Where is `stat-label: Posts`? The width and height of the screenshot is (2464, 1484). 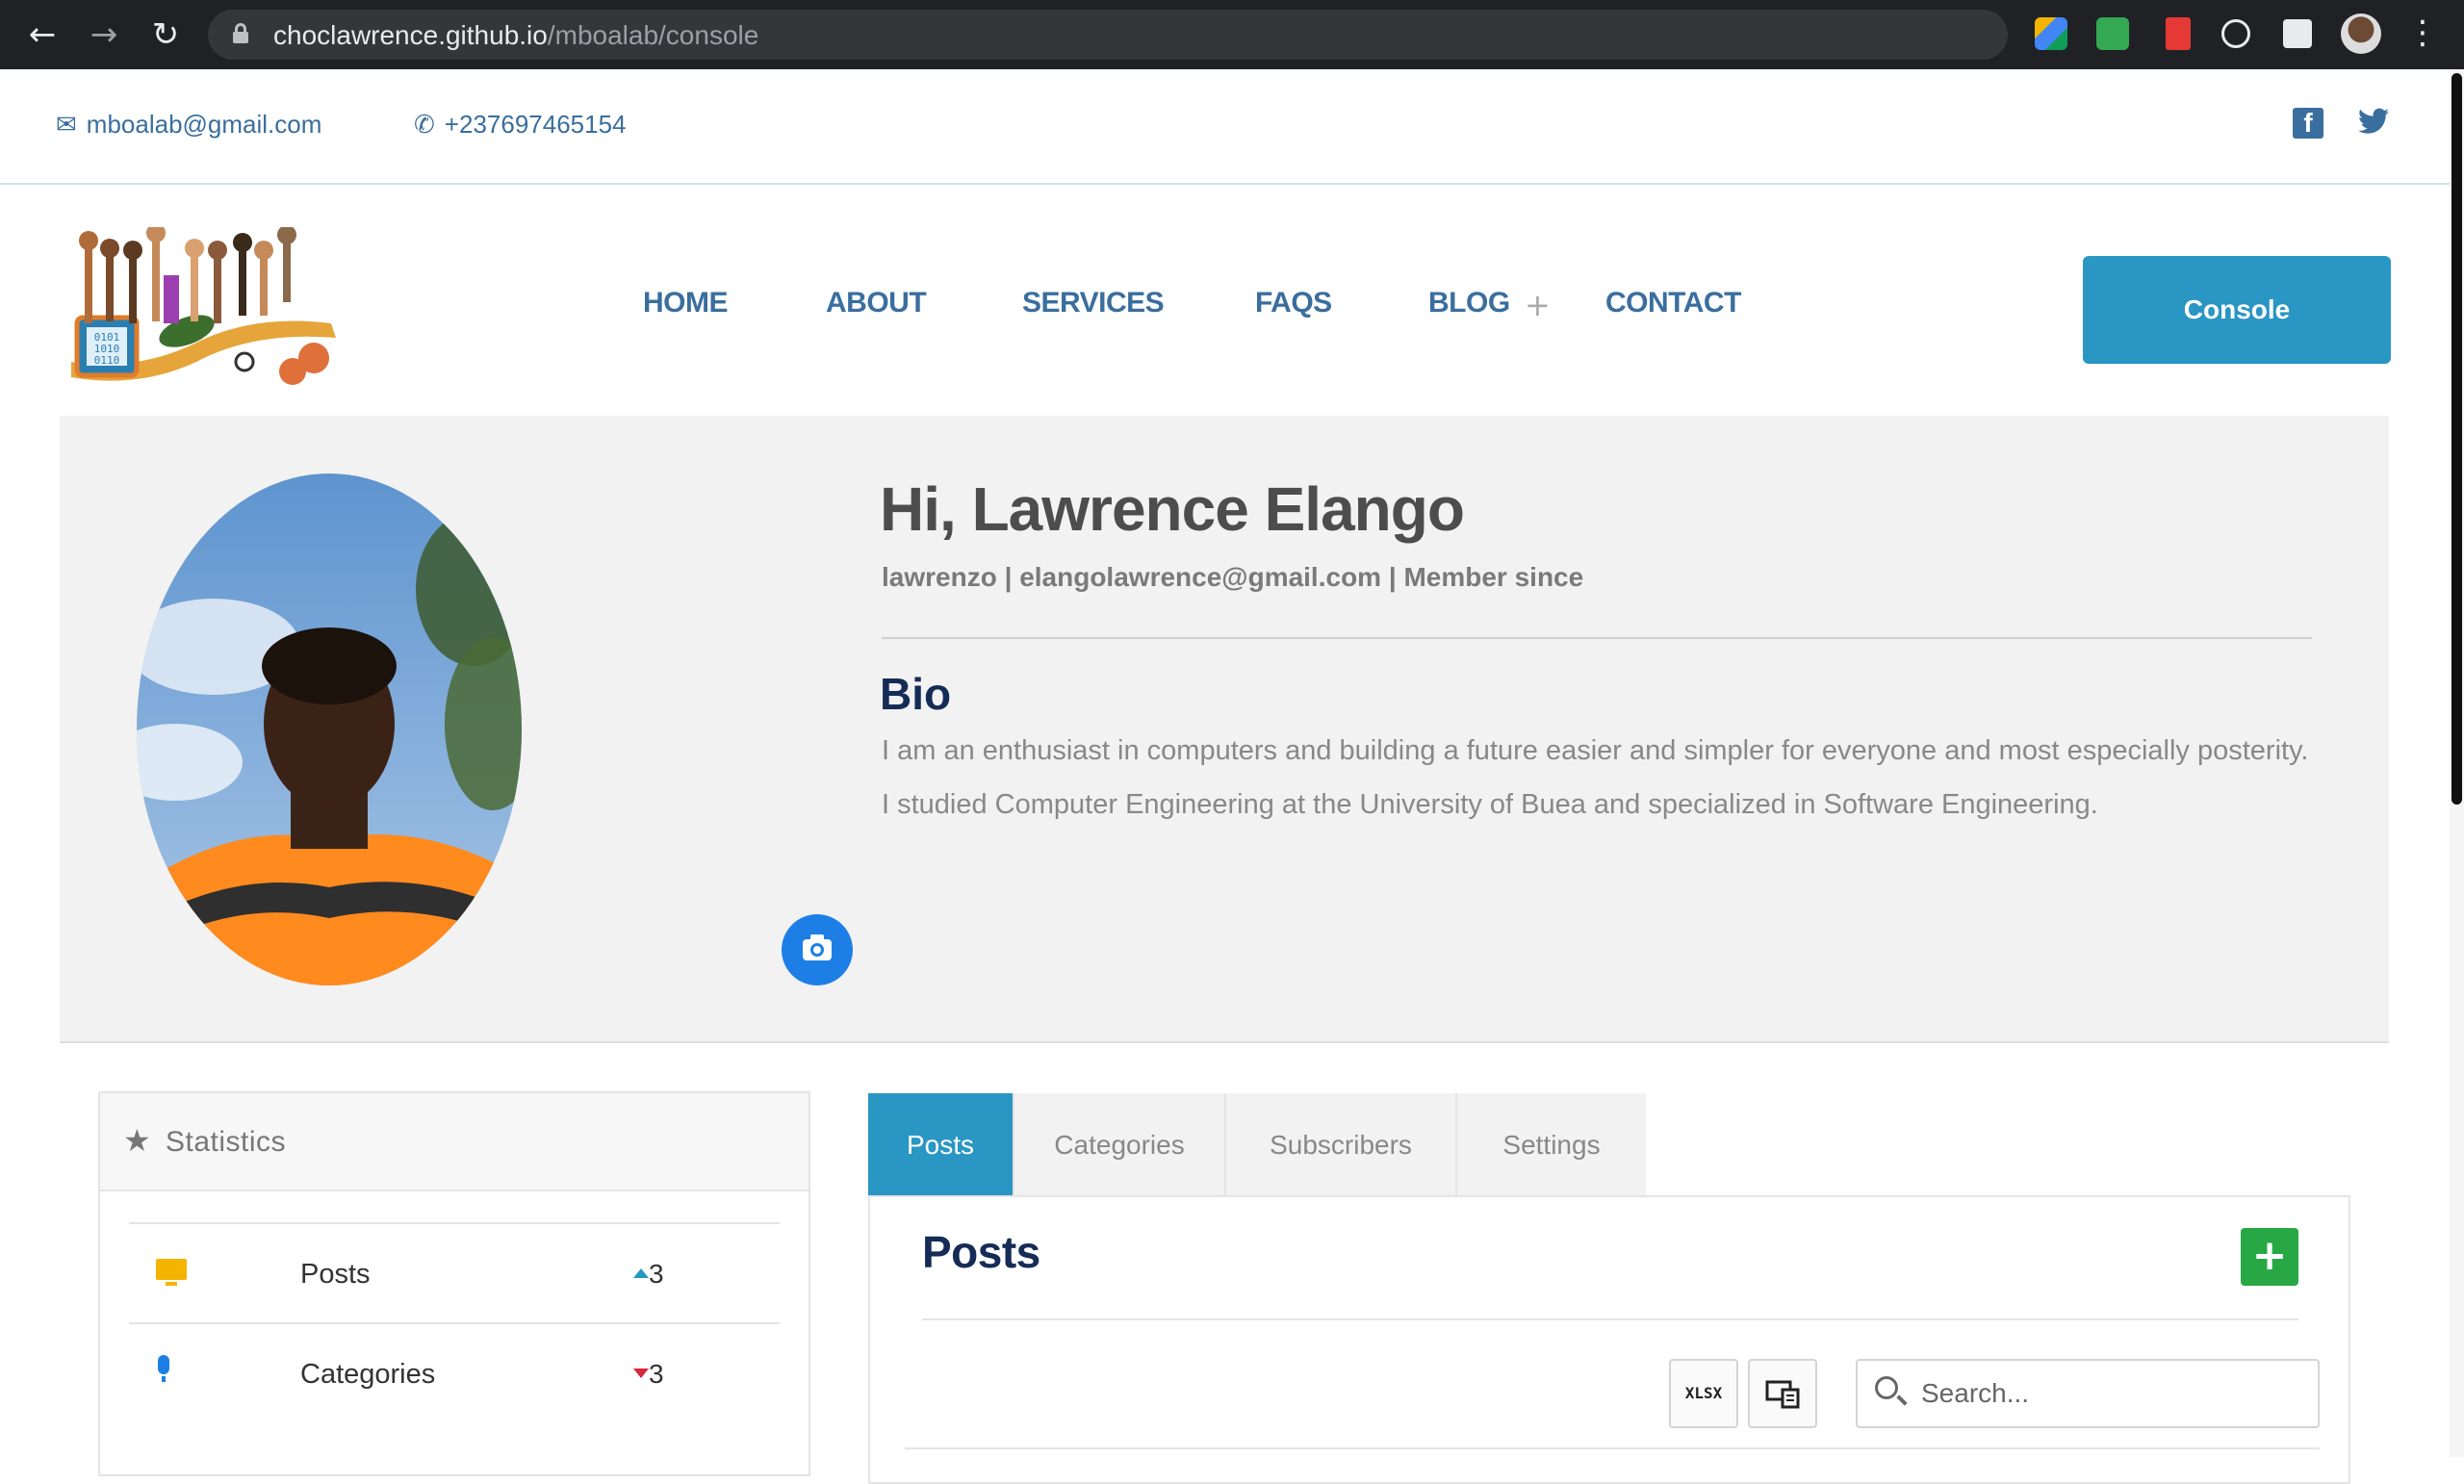
stat-label: Posts is located at coordinates (335, 1274).